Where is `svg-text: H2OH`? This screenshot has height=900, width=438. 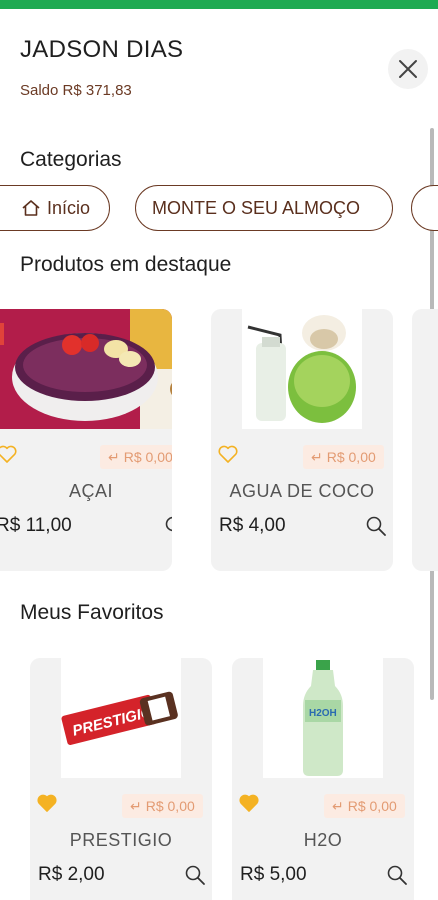
svg-text: H2OH is located at coordinates (323, 713).